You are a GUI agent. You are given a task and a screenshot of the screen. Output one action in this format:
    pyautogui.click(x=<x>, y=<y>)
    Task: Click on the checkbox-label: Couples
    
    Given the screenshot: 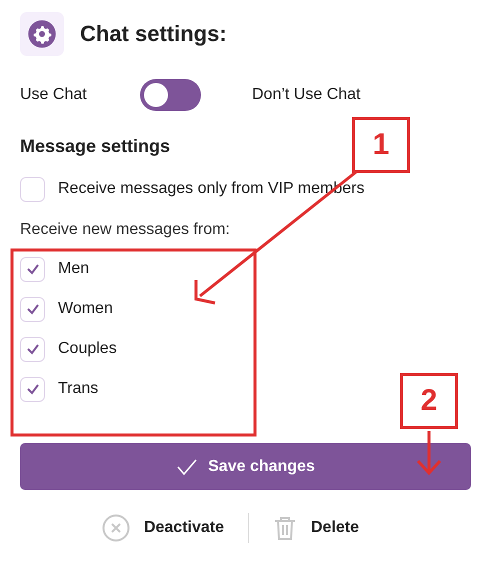 What is the action you would take?
    pyautogui.click(x=87, y=349)
    